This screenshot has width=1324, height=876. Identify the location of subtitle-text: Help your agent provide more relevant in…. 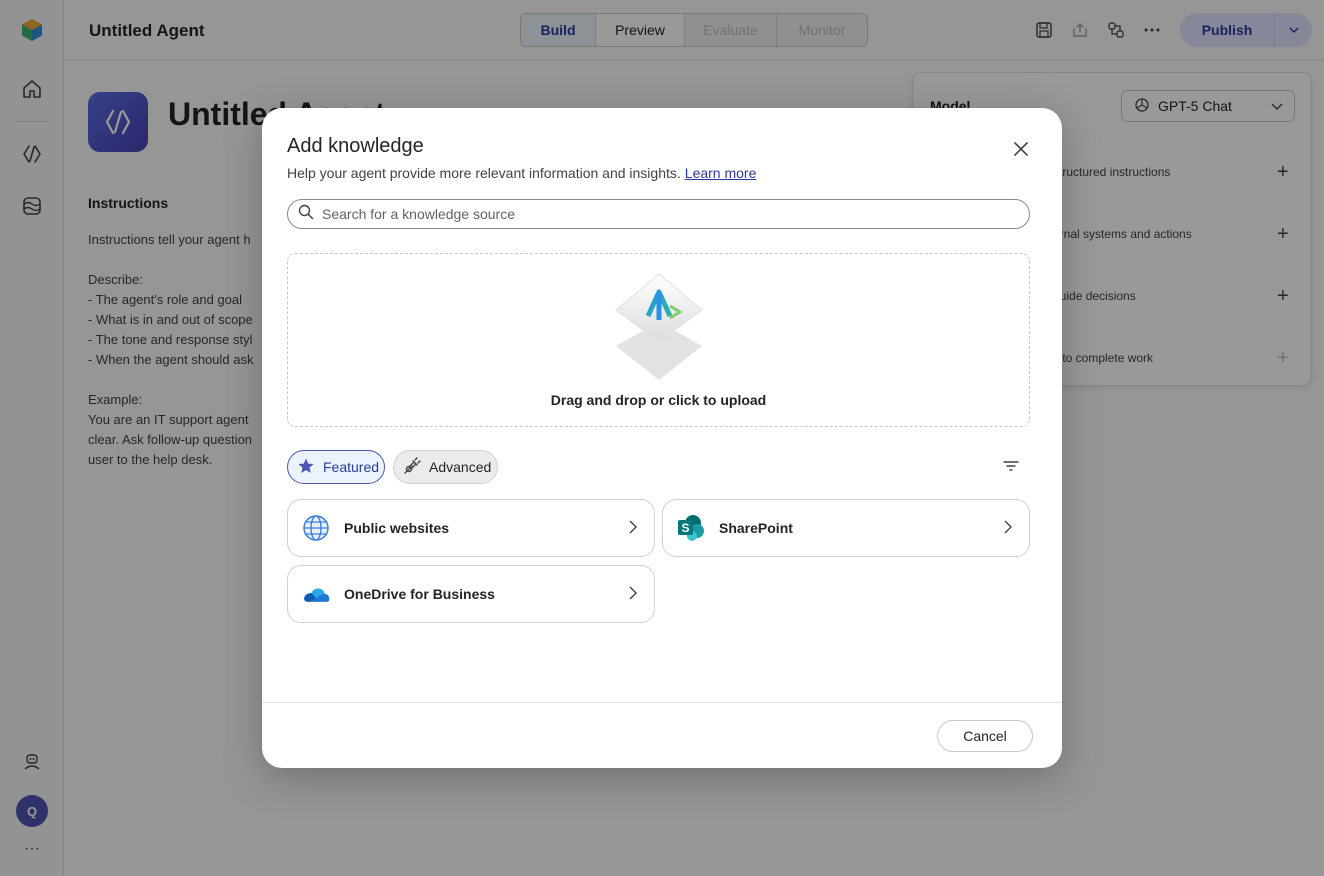
(484, 173).